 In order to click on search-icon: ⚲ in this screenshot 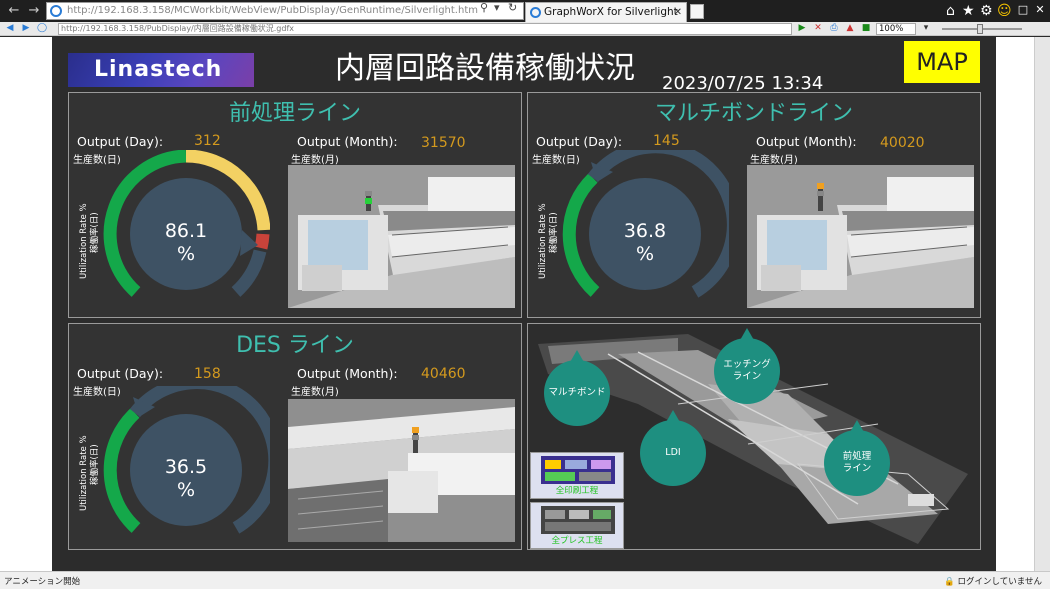, I will do `click(484, 7)`.